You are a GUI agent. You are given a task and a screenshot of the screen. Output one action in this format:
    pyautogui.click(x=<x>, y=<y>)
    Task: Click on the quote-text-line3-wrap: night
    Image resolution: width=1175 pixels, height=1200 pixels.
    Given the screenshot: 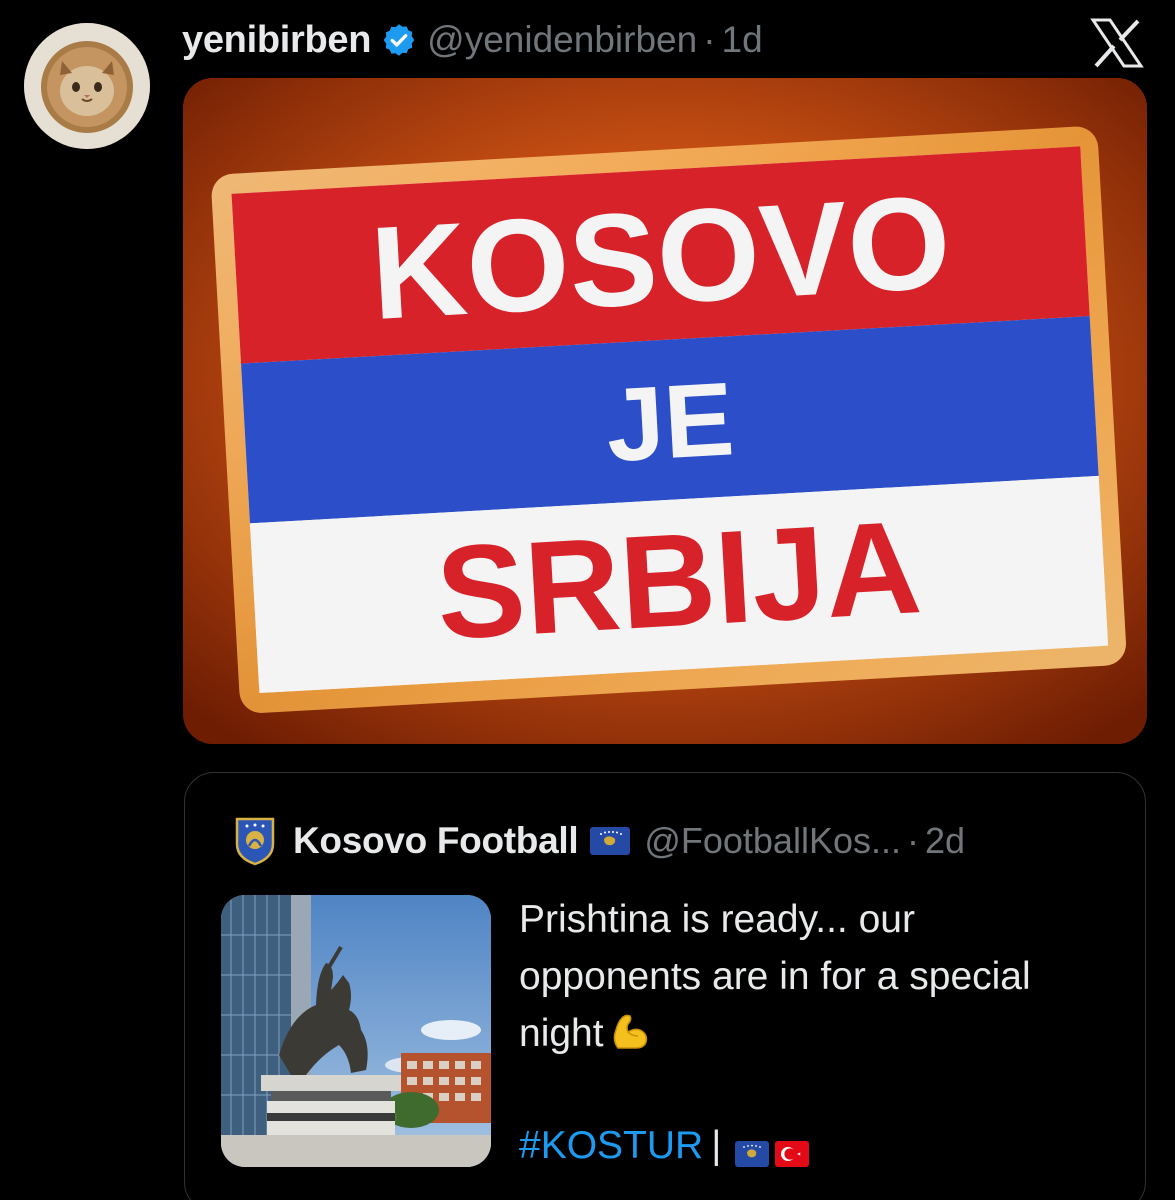 What is the action you would take?
    pyautogui.click(x=824, y=1033)
    